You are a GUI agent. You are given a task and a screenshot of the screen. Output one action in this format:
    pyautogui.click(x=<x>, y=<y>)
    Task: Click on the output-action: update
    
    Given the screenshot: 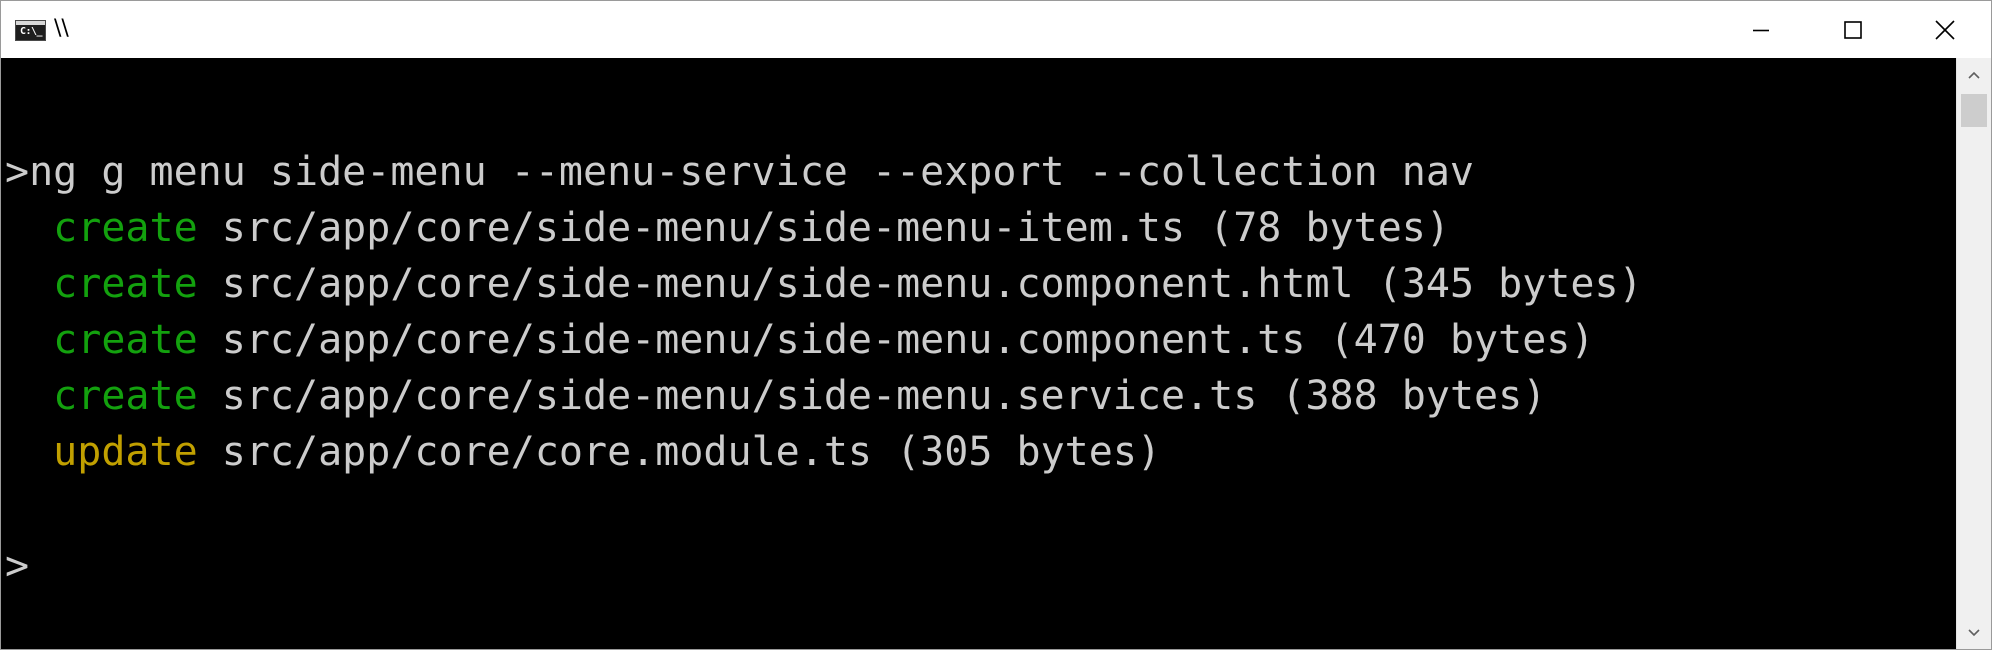 What is the action you would take?
    pyautogui.click(x=125, y=452)
    